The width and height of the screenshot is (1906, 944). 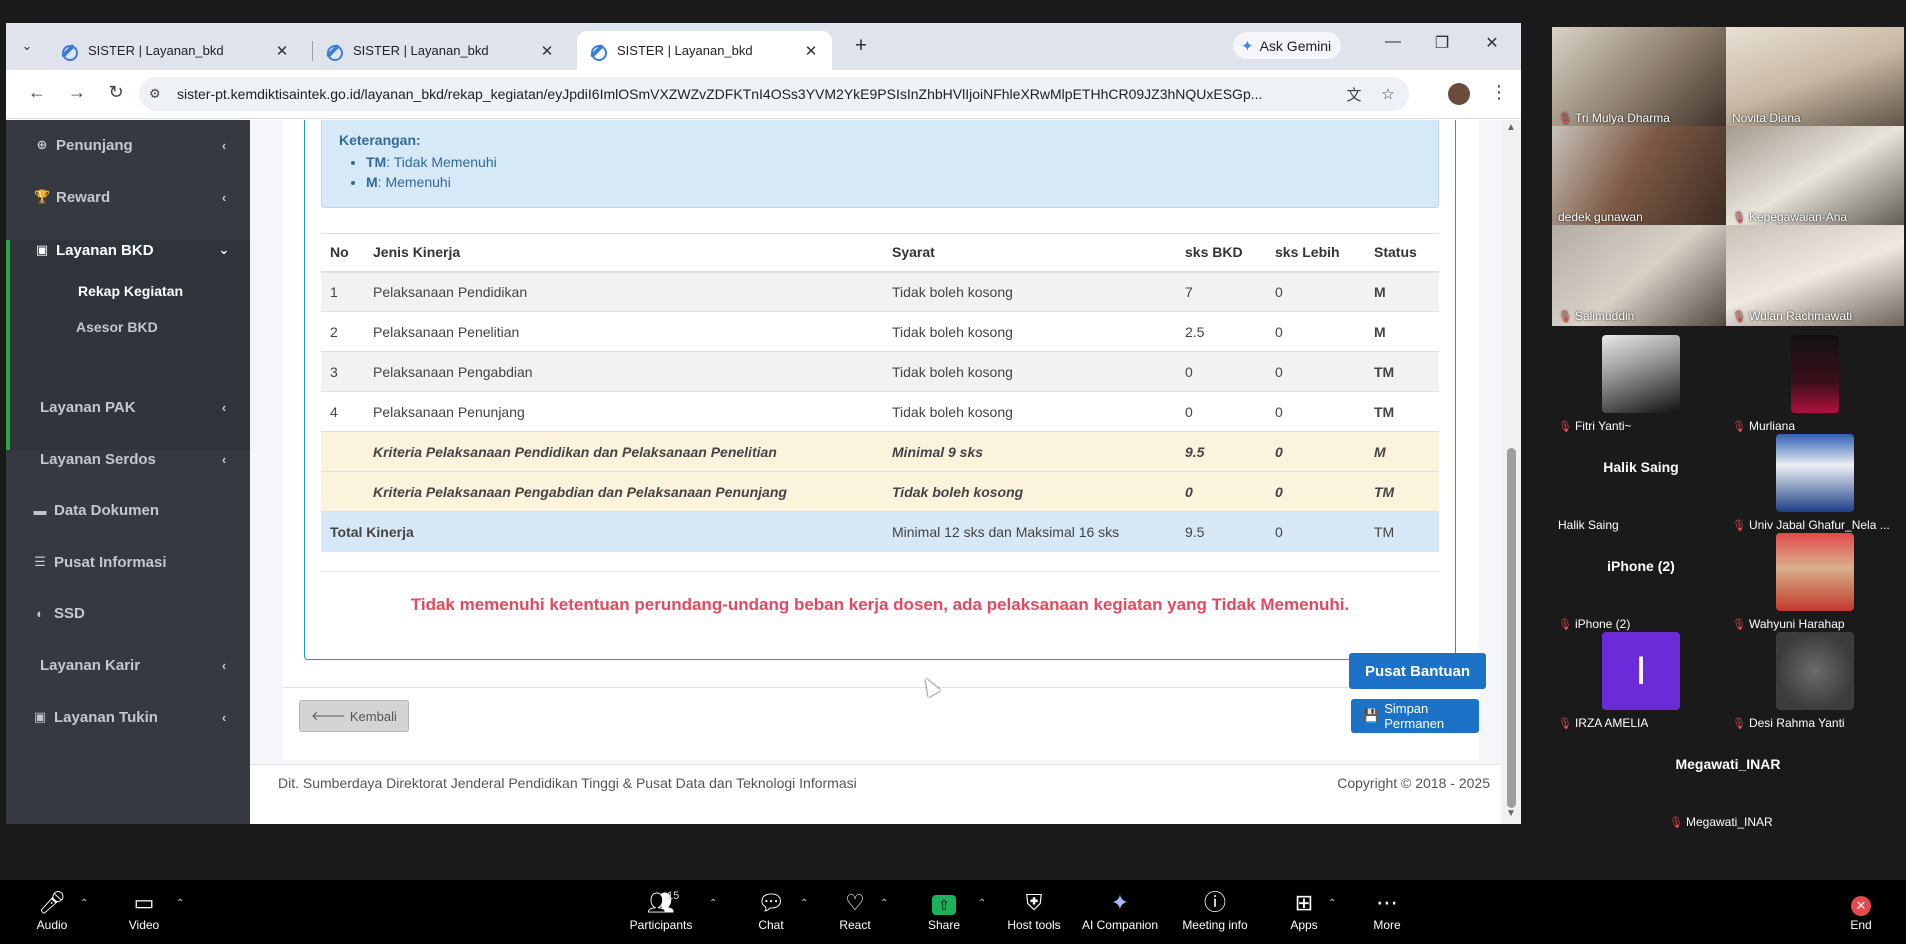 I want to click on participants-label: Participants, so click(x=661, y=925).